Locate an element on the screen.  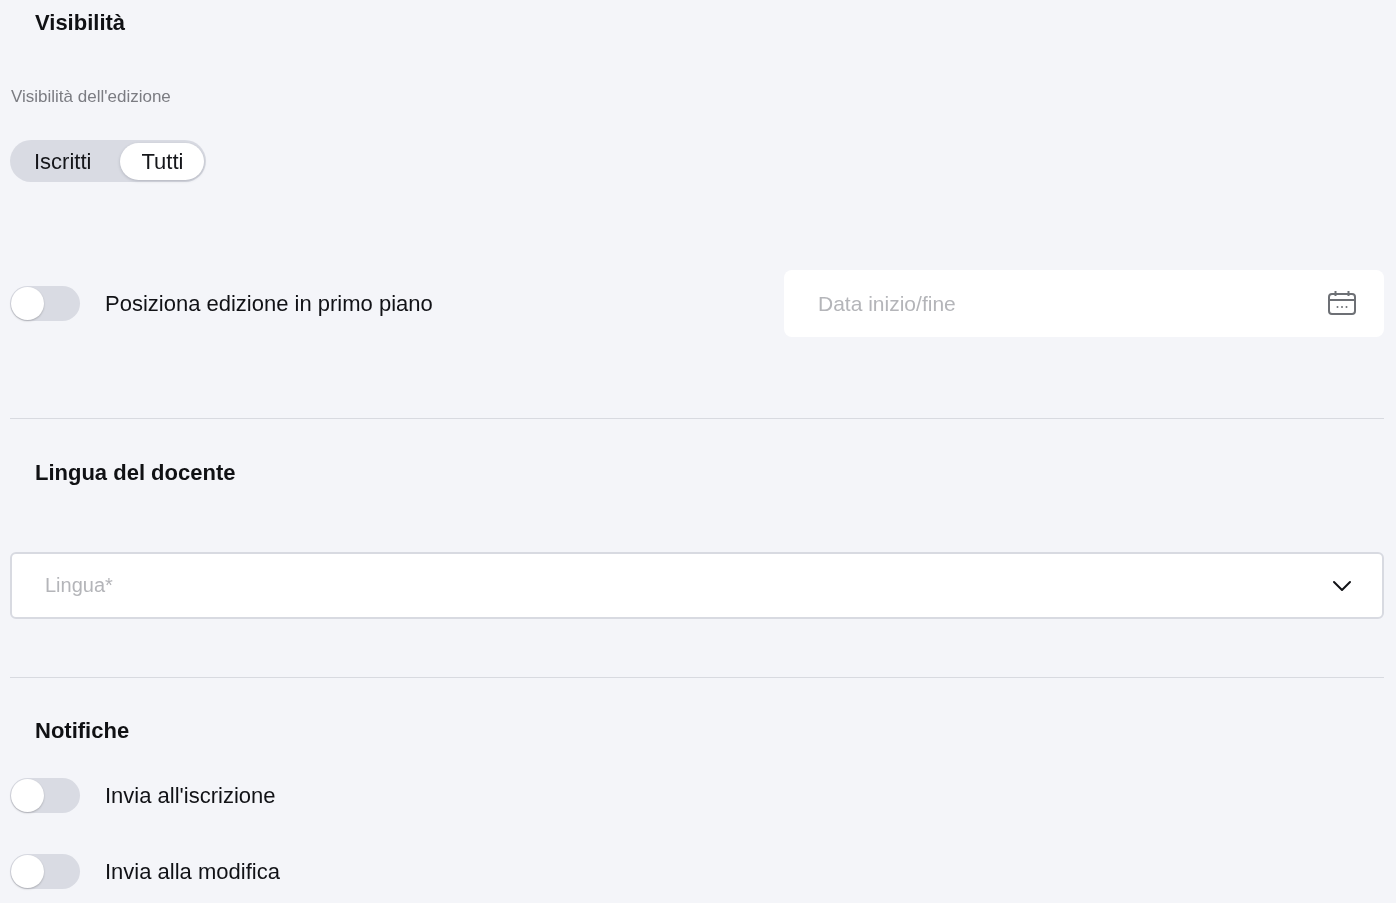
field-label: Visibilità dell'edizione is located at coordinates (91, 96).